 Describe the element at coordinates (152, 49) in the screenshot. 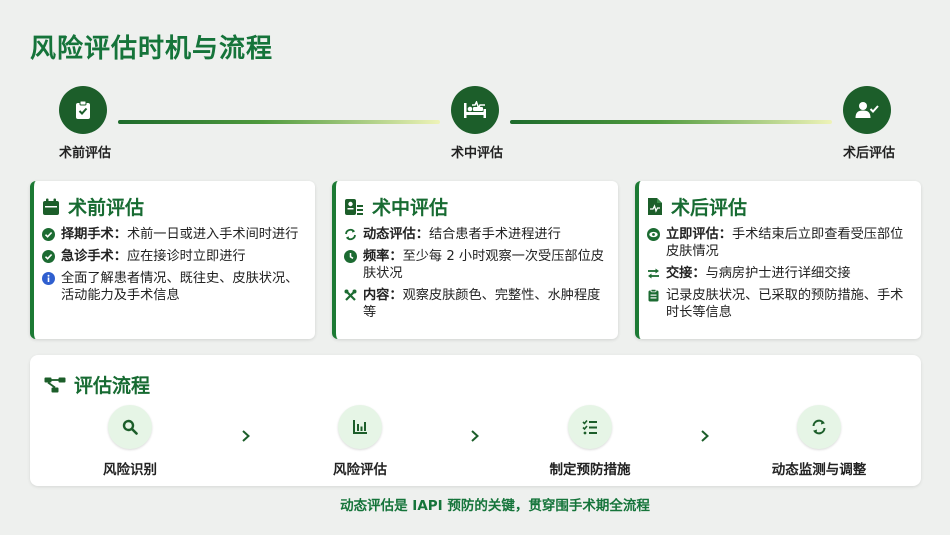

I see `page-title: 风险评估时机与流程` at that location.